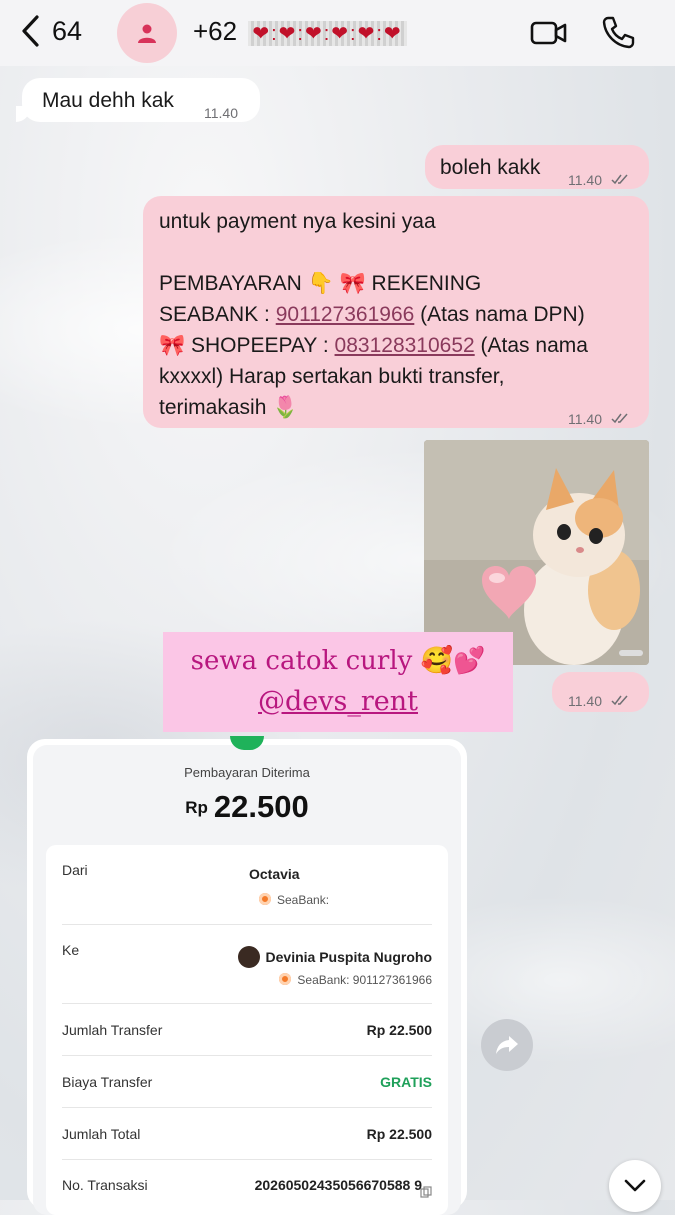 This screenshot has height=1215, width=675. What do you see at coordinates (399, 1030) in the screenshot?
I see `transfer-amount-value: Rp 22.500` at bounding box center [399, 1030].